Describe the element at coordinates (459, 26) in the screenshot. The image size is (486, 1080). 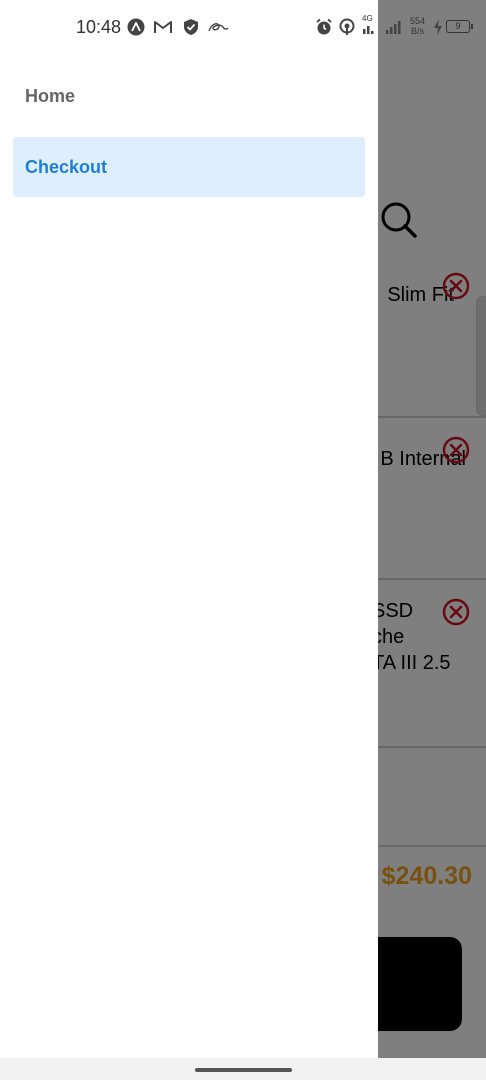
I see `battery-icon: 9` at that location.